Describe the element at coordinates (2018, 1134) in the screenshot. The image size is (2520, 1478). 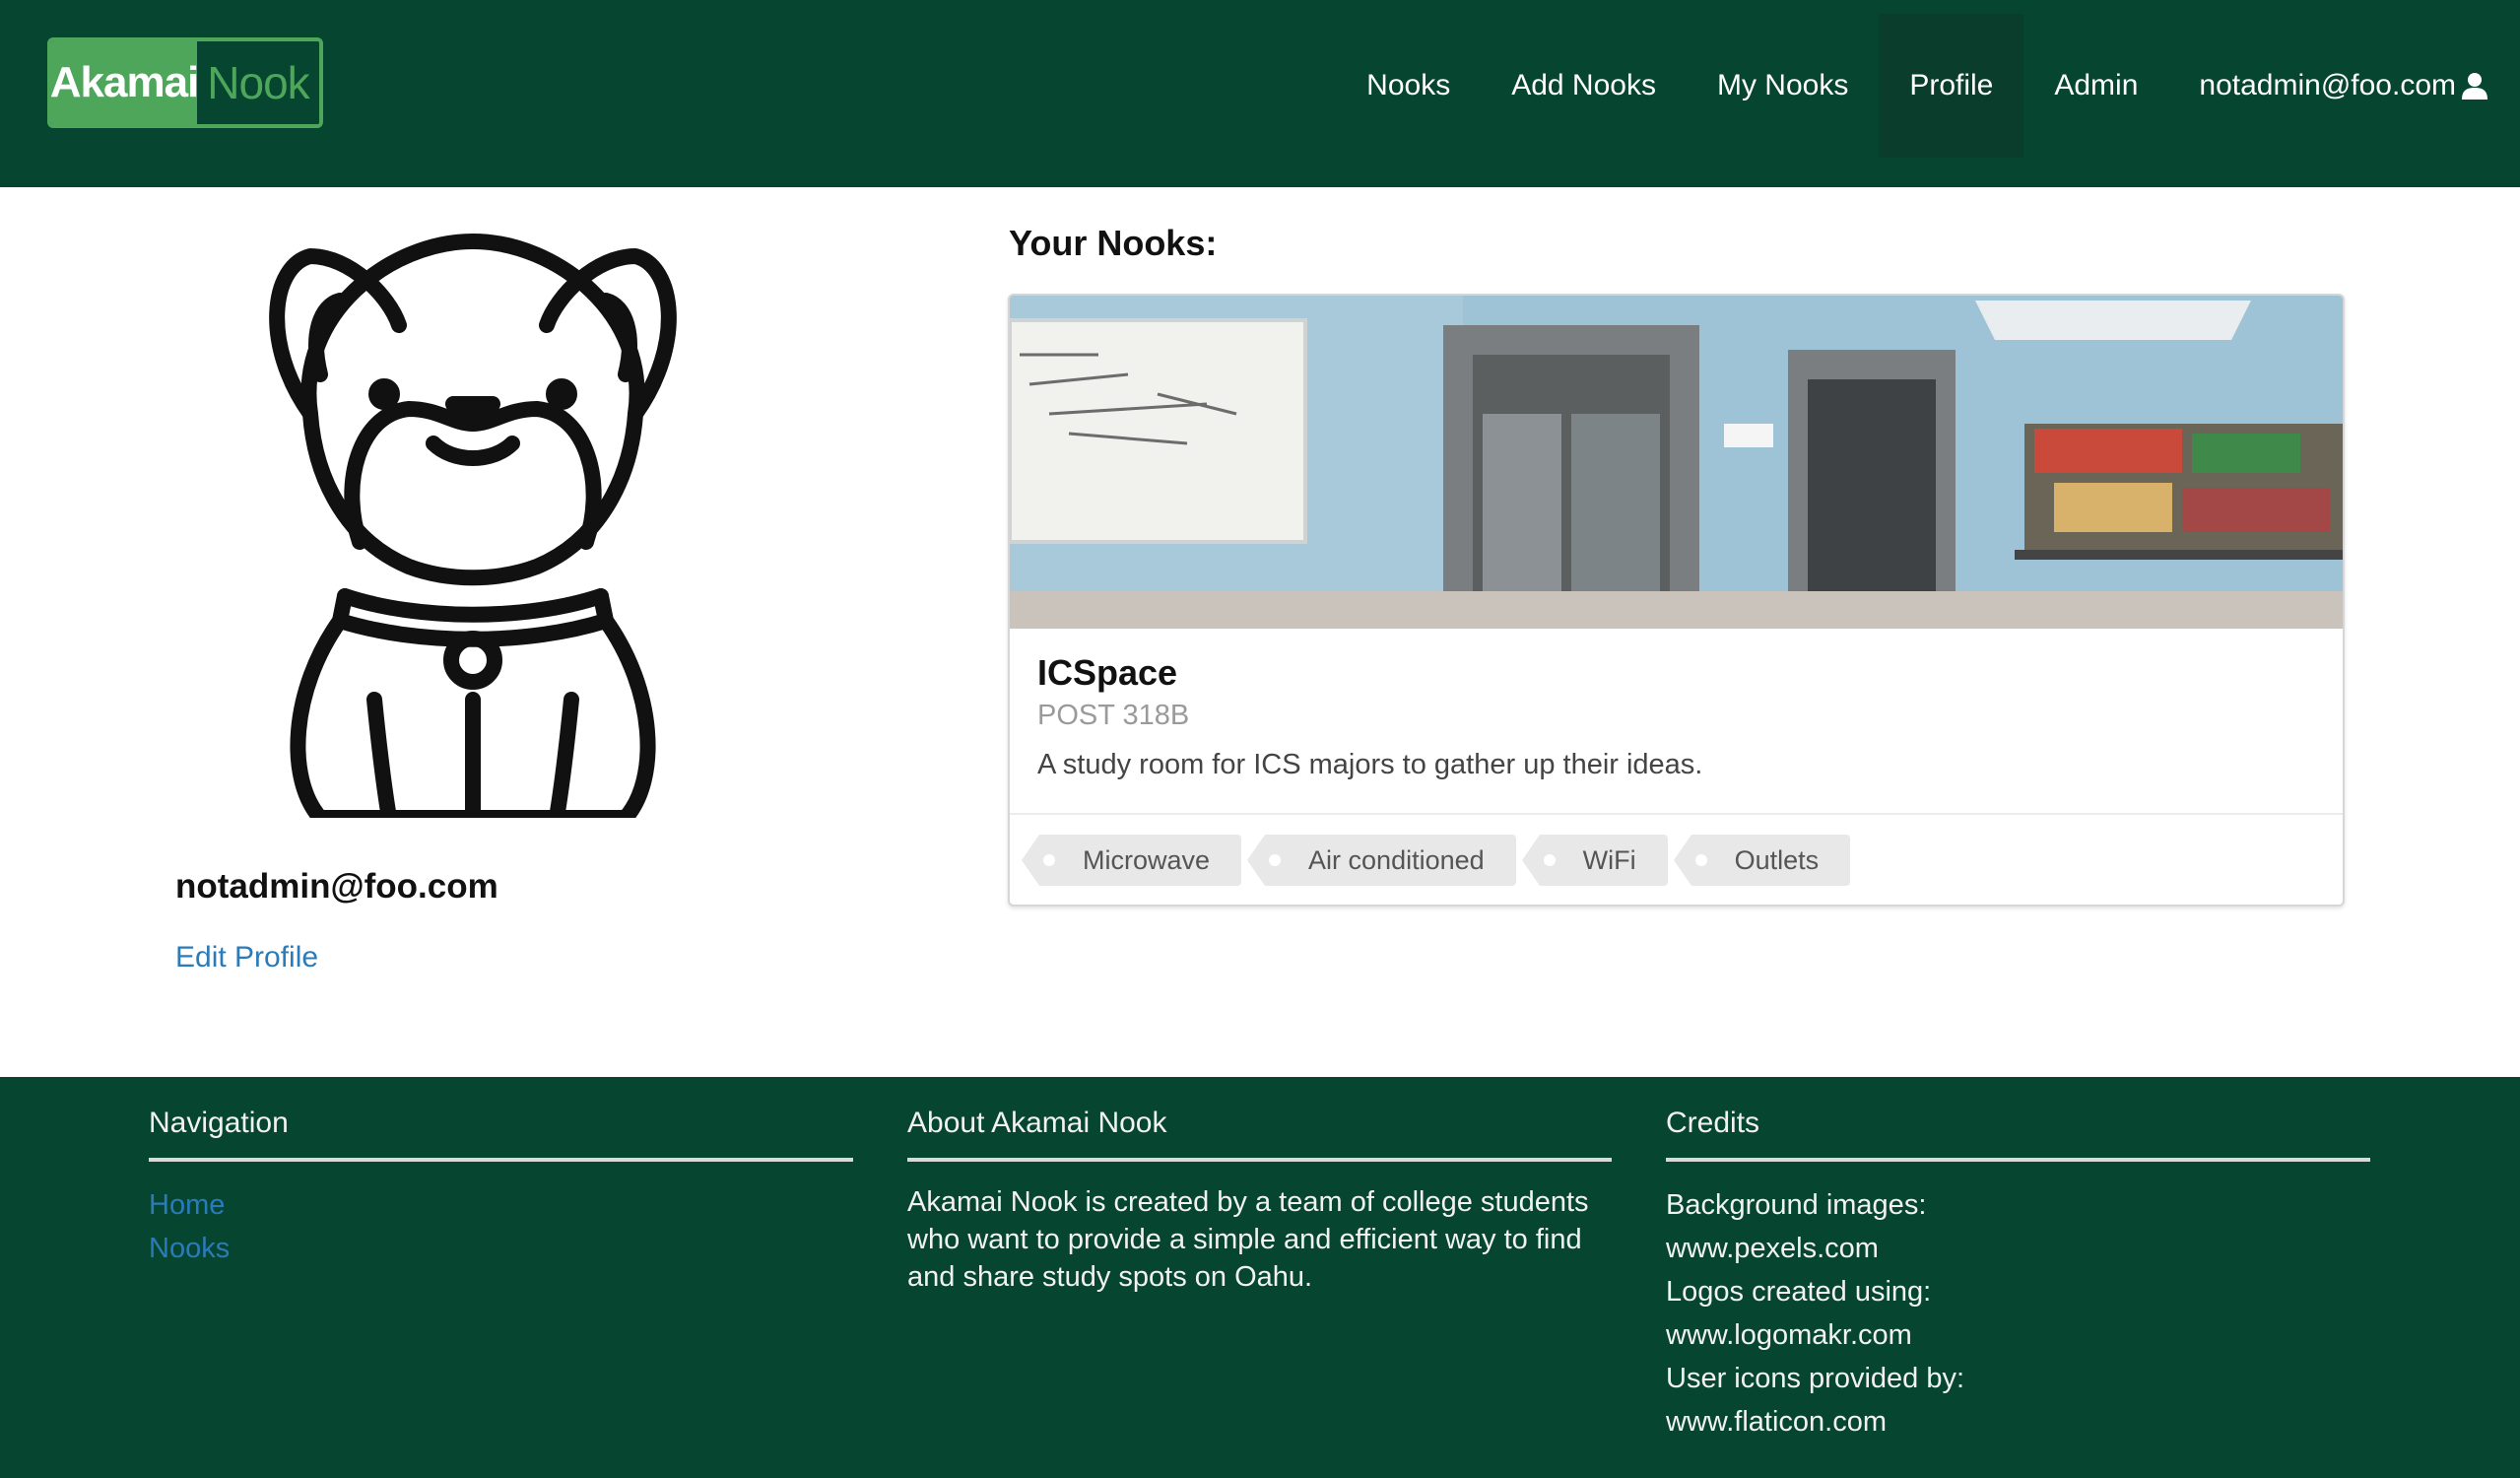
I see `footer-credits-heading: Credits` at that location.